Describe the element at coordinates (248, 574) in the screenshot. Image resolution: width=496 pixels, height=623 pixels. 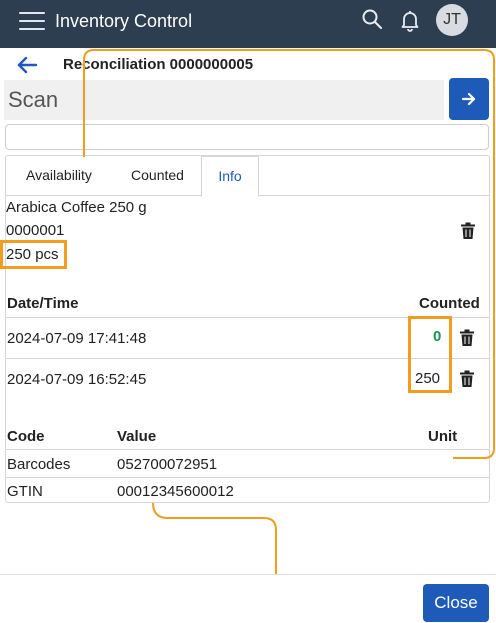
I see `footer-divider` at that location.